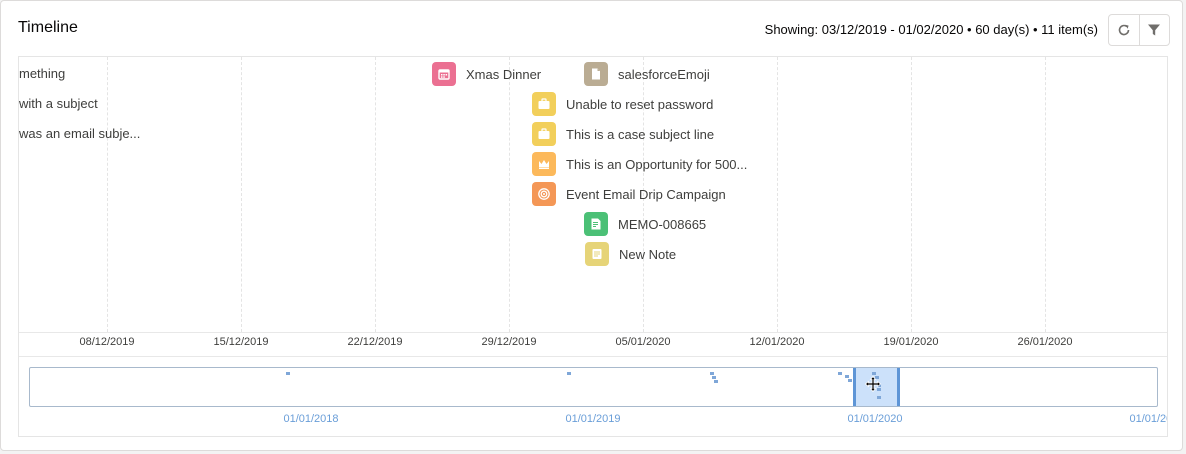 This screenshot has width=1186, height=454. Describe the element at coordinates (639, 104) in the screenshot. I see `item-label: Unable to reset password` at that location.